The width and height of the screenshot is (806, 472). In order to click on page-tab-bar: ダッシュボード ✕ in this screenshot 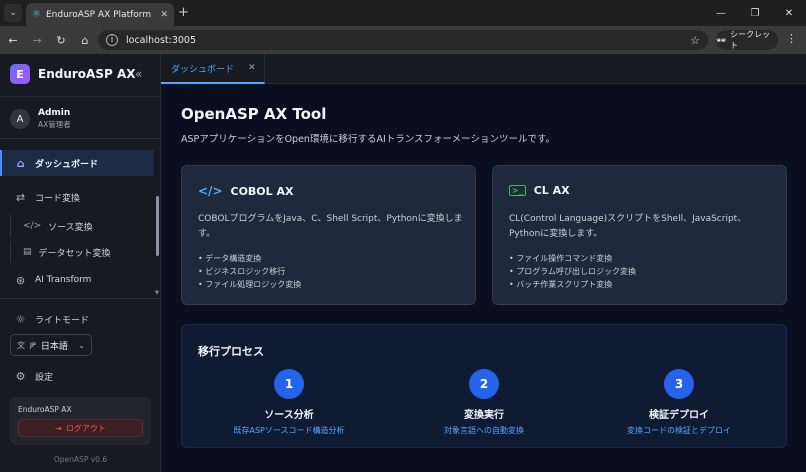, I will do `click(483, 69)`.